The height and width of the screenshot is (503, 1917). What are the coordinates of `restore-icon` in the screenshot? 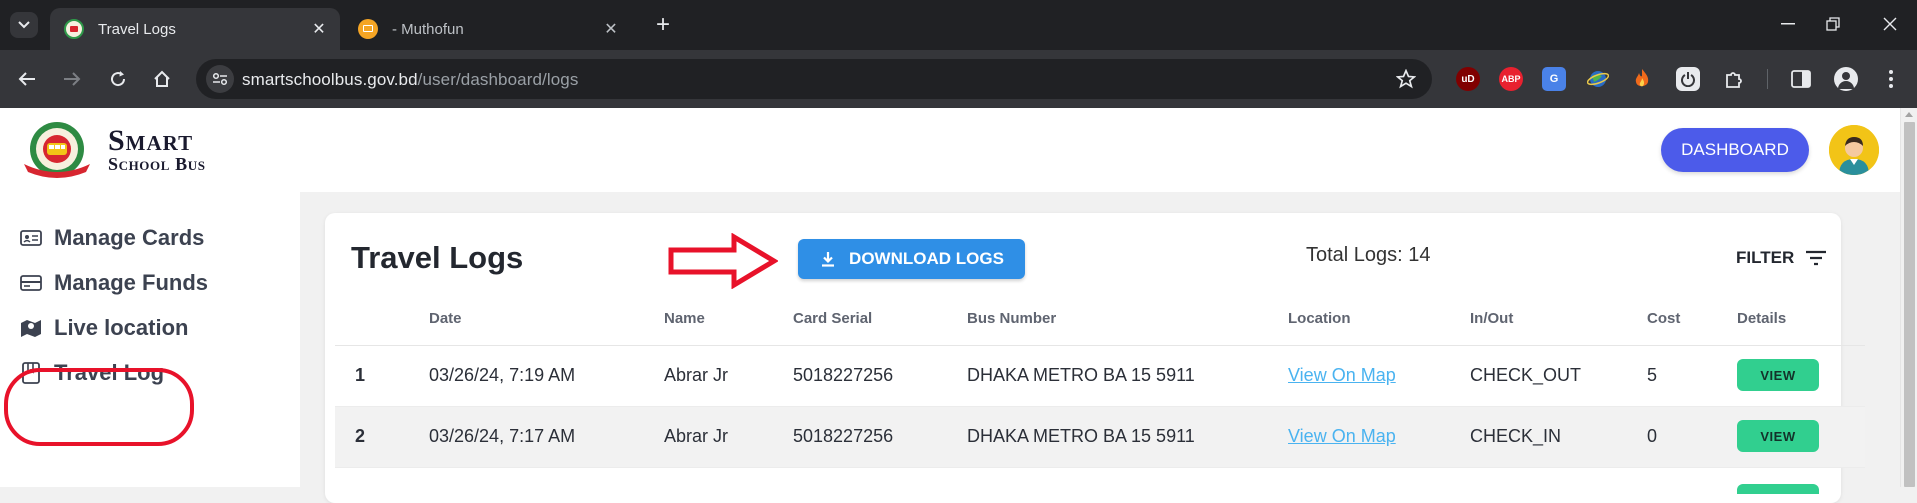 It's located at (1833, 24).